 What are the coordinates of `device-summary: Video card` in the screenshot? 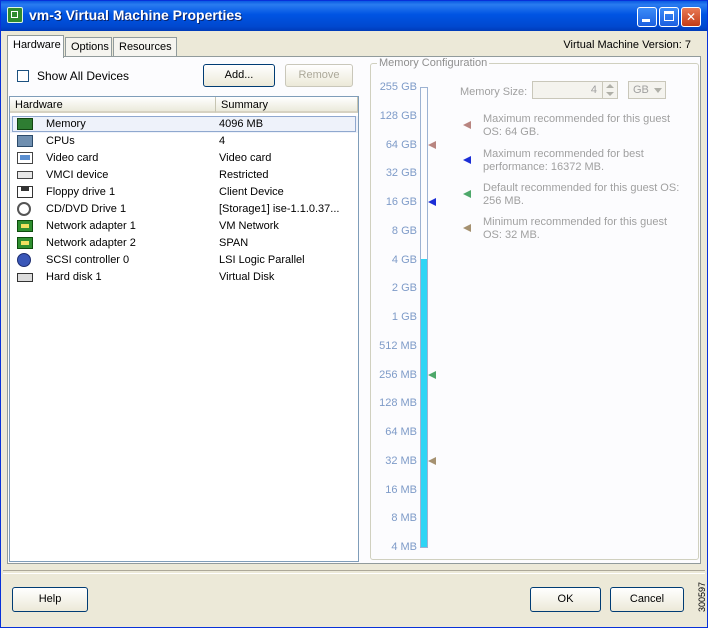 It's located at (245, 158).